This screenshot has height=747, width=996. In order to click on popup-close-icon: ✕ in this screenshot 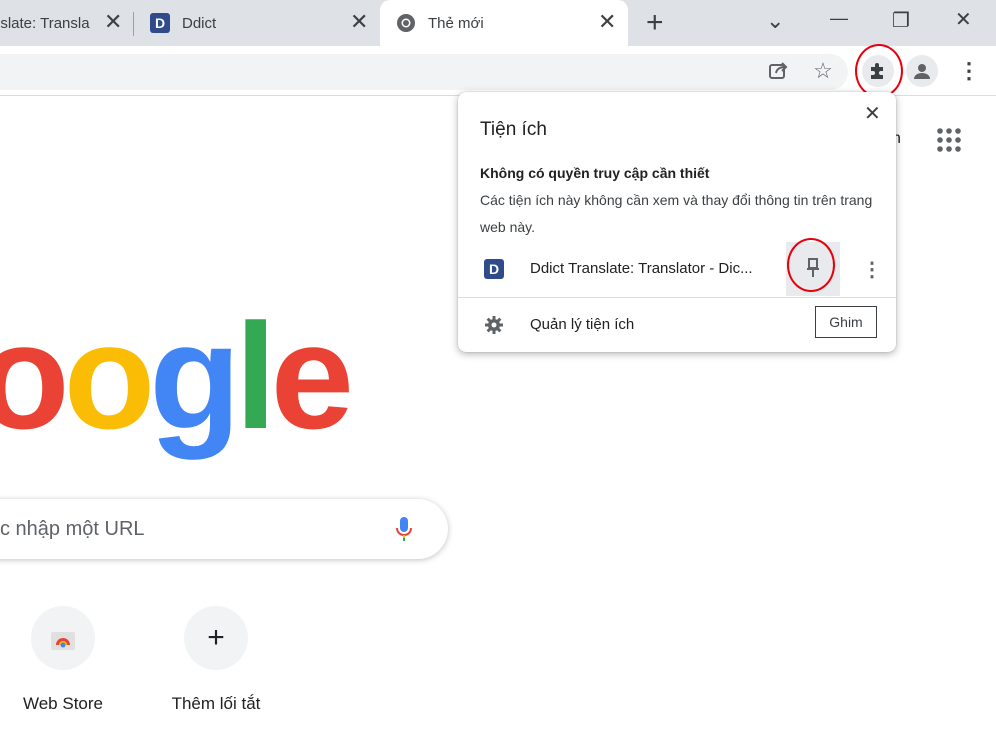, I will do `click(872, 113)`.